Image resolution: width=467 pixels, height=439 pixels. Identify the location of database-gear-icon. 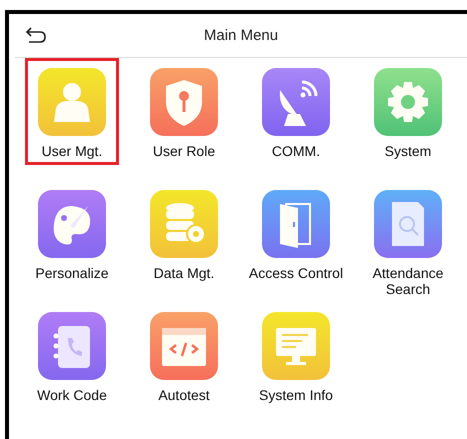
(184, 224).